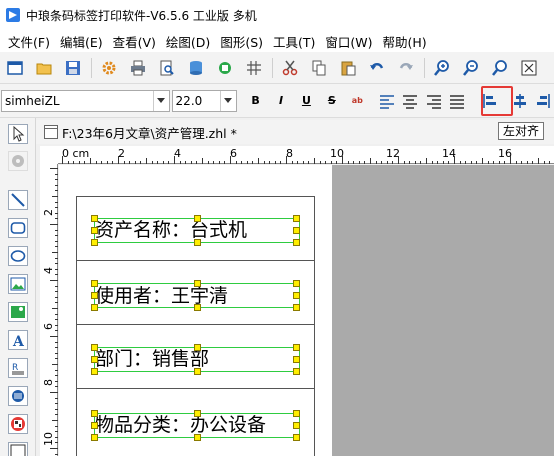 The image size is (554, 456). I want to click on more-tool, so click(18, 449).